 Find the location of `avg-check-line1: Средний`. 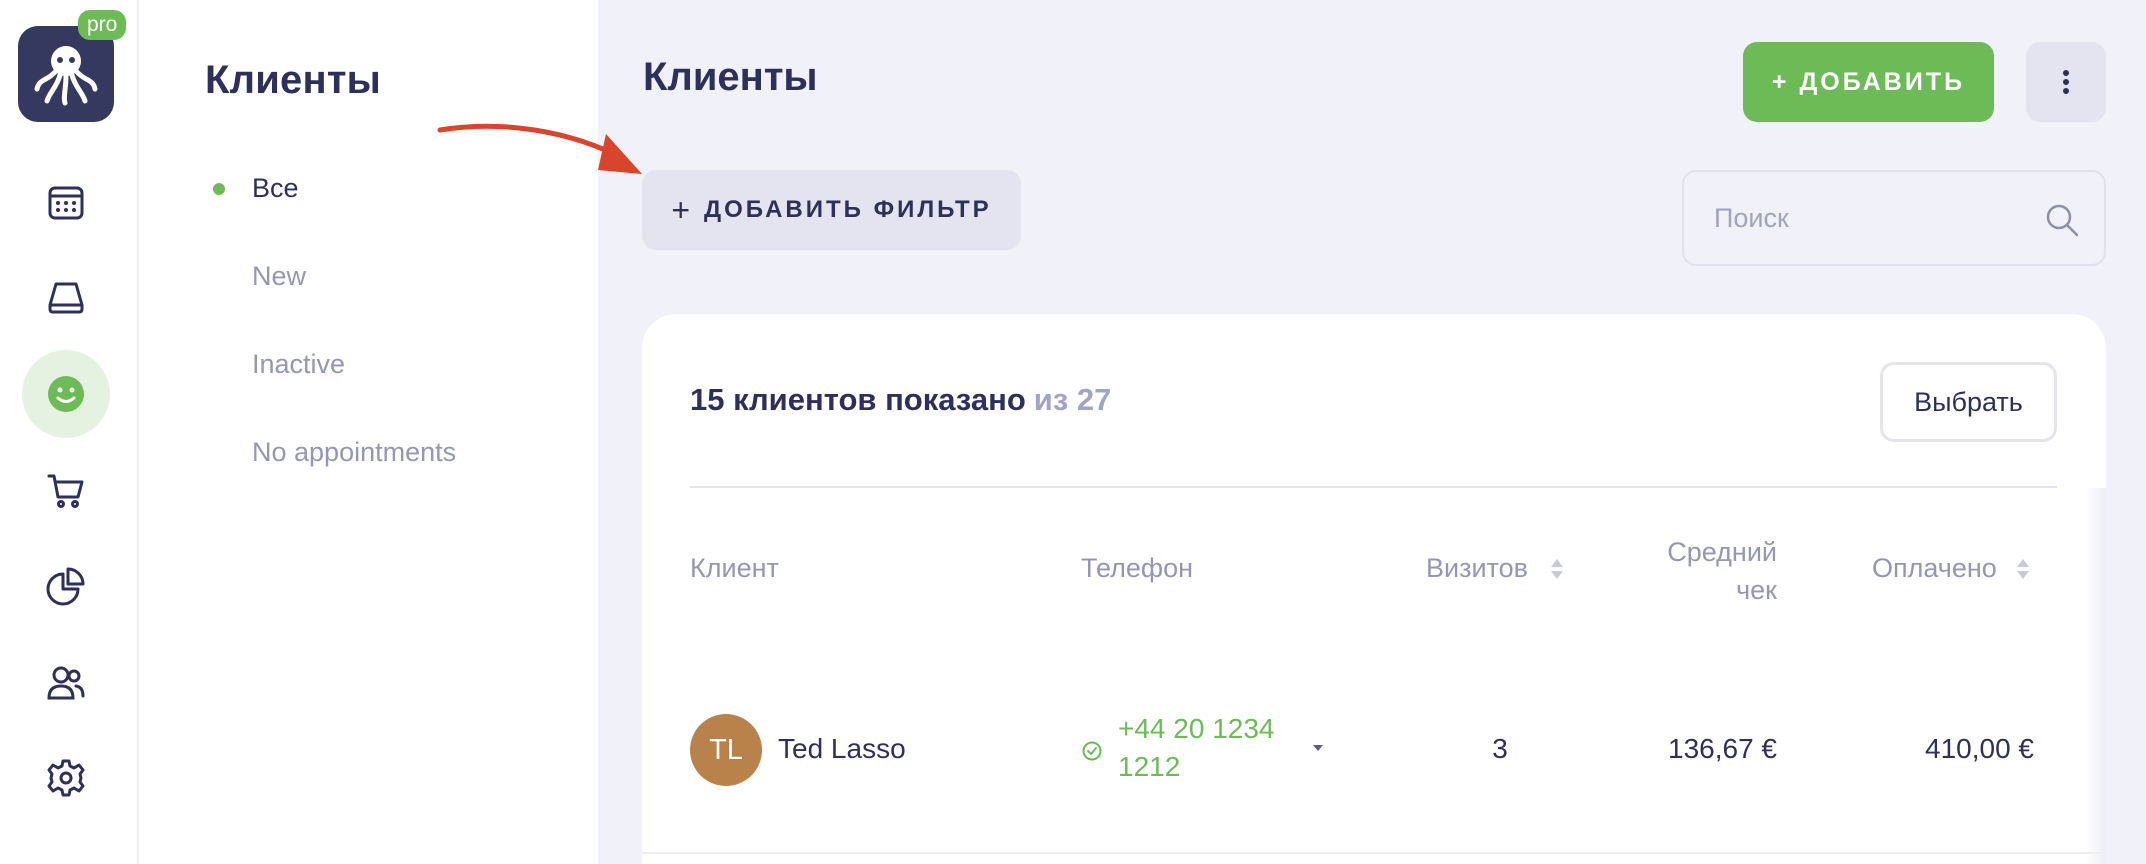

avg-check-line1: Средний is located at coordinates (1722, 552).